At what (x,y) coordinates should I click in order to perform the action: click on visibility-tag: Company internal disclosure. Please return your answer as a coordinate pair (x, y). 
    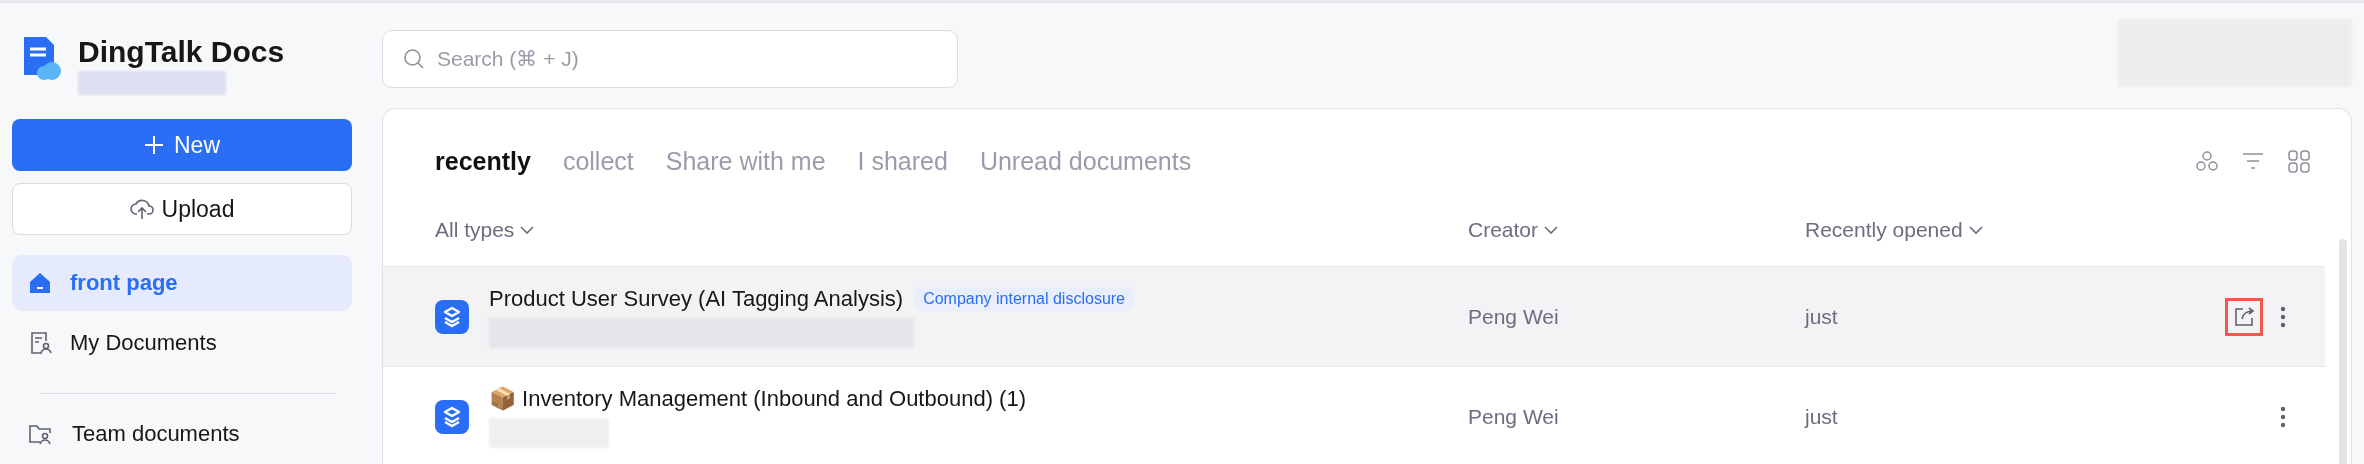
    Looking at the image, I should click on (1024, 298).